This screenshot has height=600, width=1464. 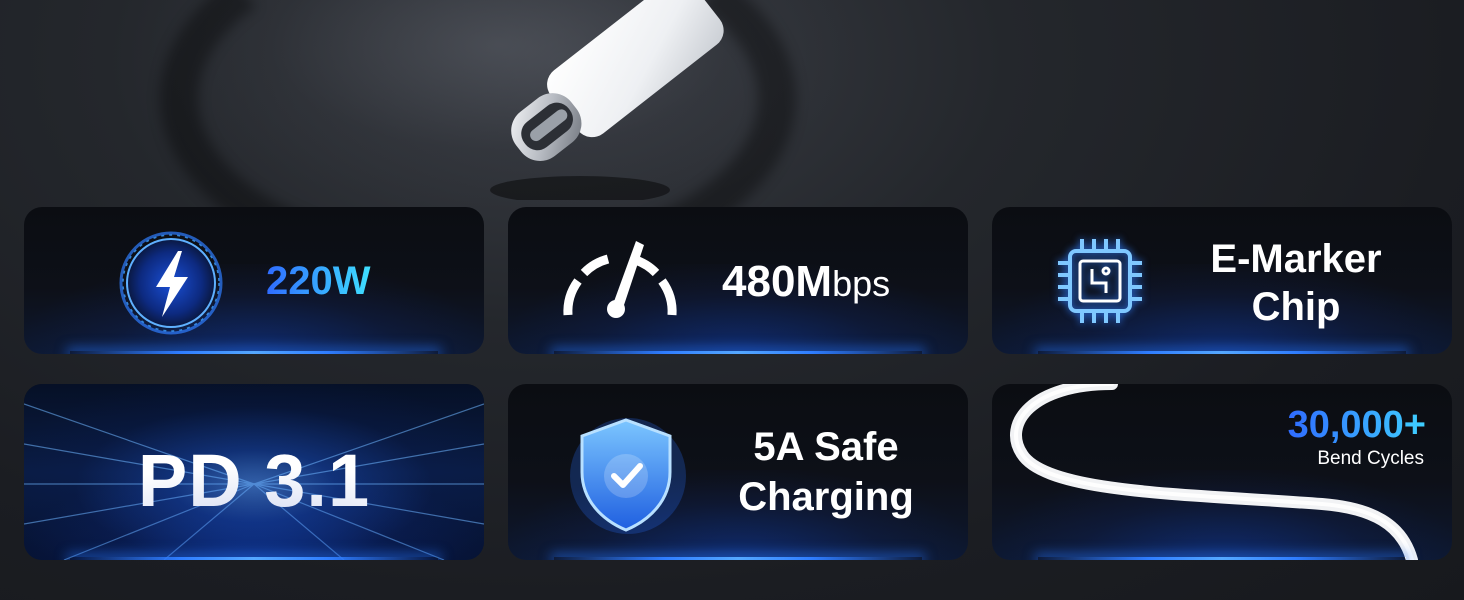 I want to click on feature-card-power: 220W, so click(x=254, y=280).